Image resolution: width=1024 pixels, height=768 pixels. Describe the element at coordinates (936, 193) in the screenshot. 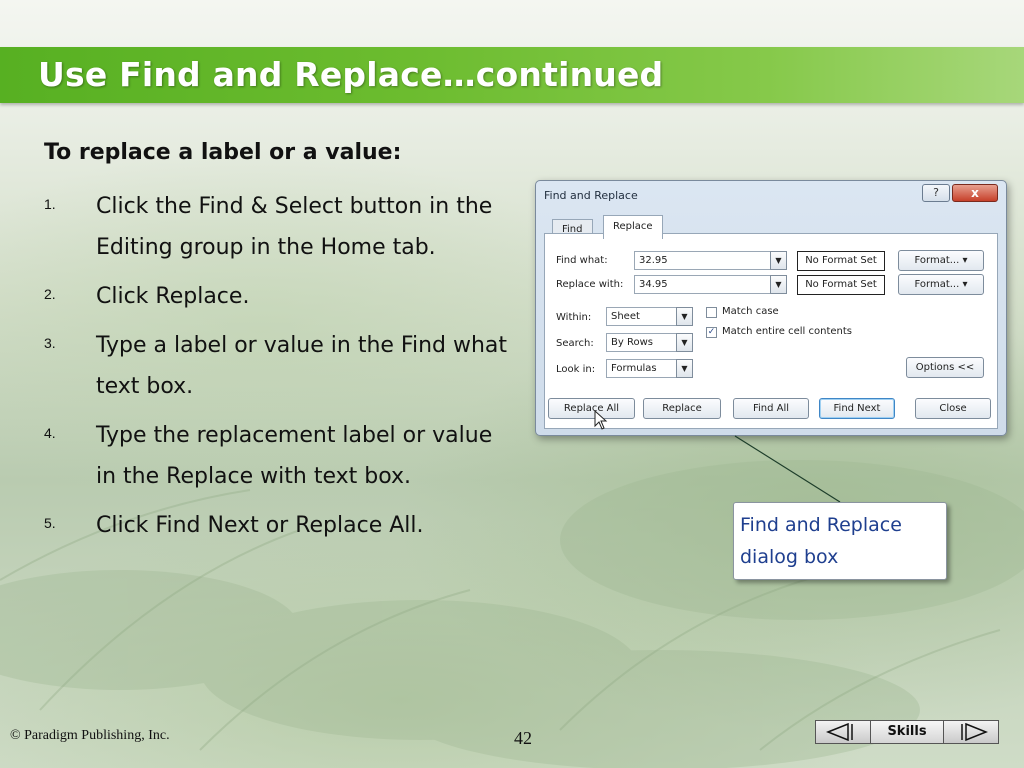

I see `help-button: ?` at that location.